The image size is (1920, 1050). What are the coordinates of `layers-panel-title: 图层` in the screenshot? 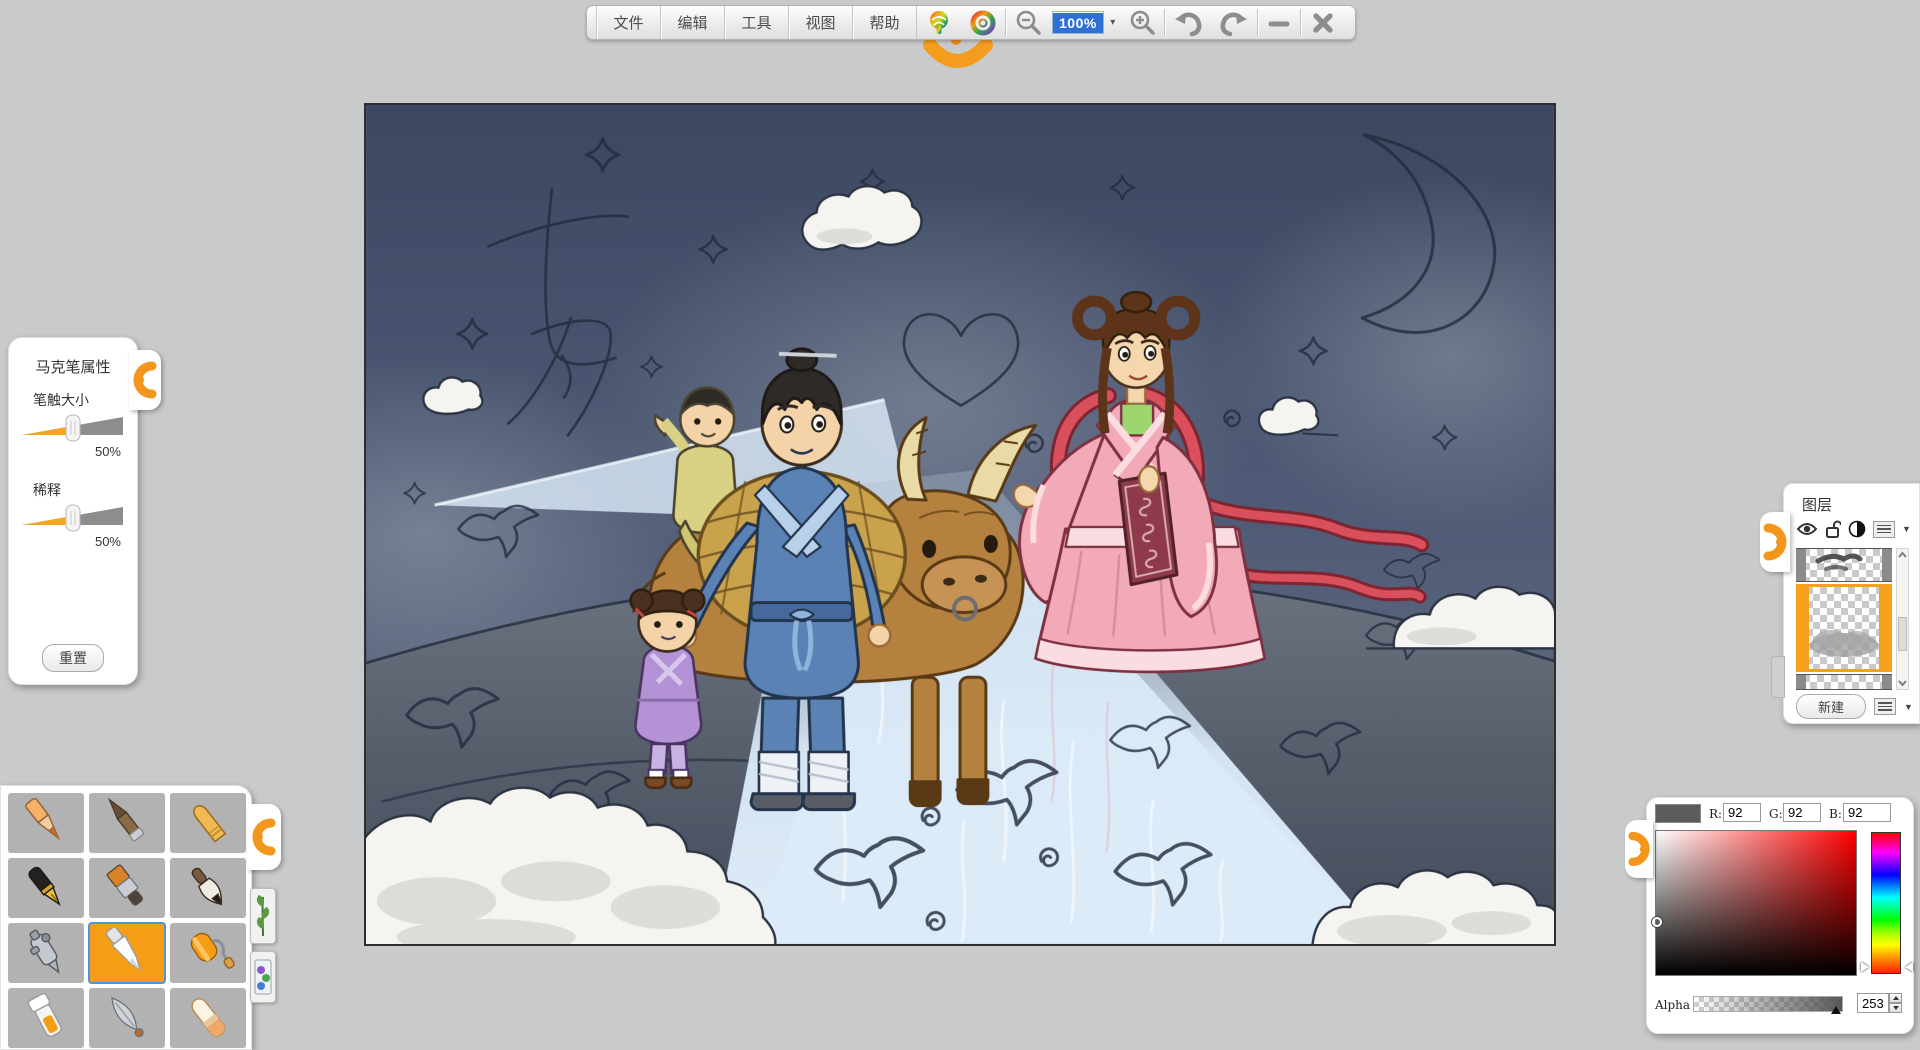 It's located at (1817, 505).